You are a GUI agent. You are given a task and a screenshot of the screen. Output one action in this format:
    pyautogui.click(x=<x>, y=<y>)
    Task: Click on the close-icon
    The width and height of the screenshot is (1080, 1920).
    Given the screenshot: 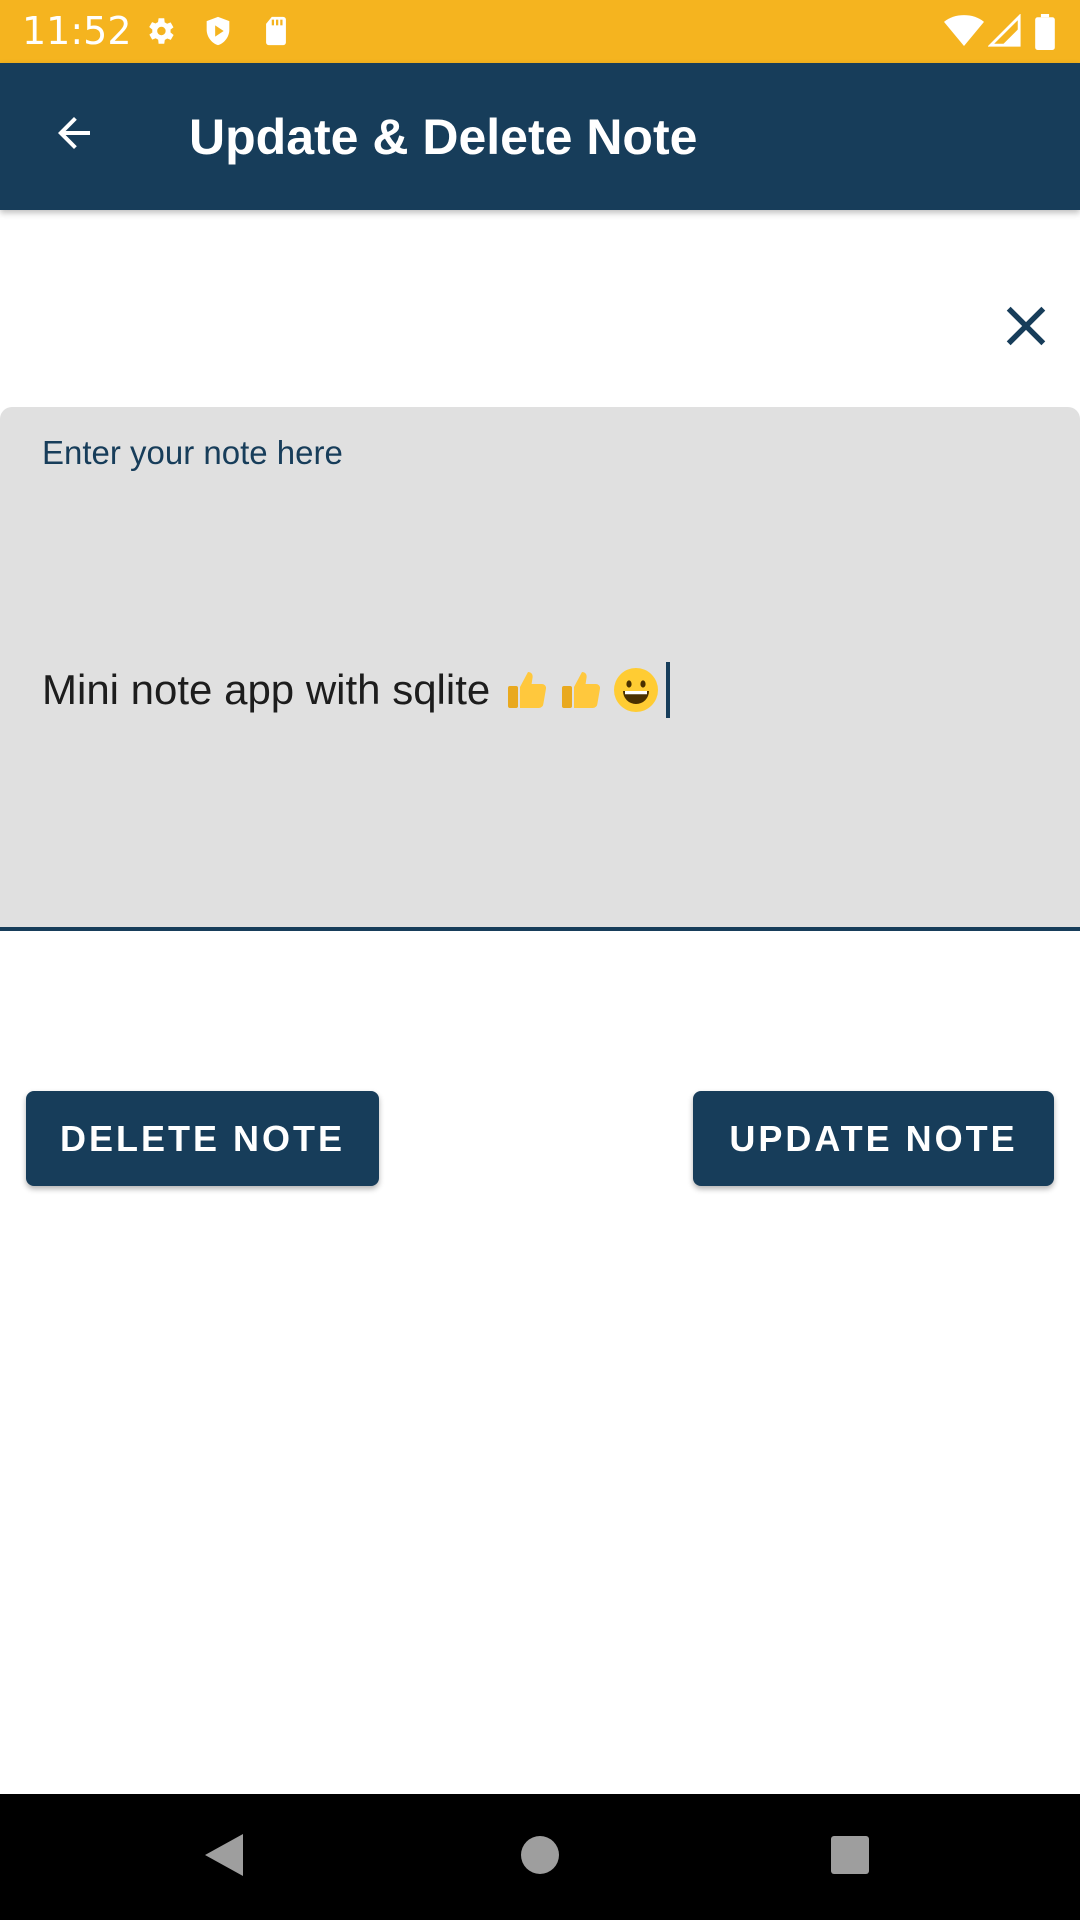 What is the action you would take?
    pyautogui.click(x=1026, y=328)
    